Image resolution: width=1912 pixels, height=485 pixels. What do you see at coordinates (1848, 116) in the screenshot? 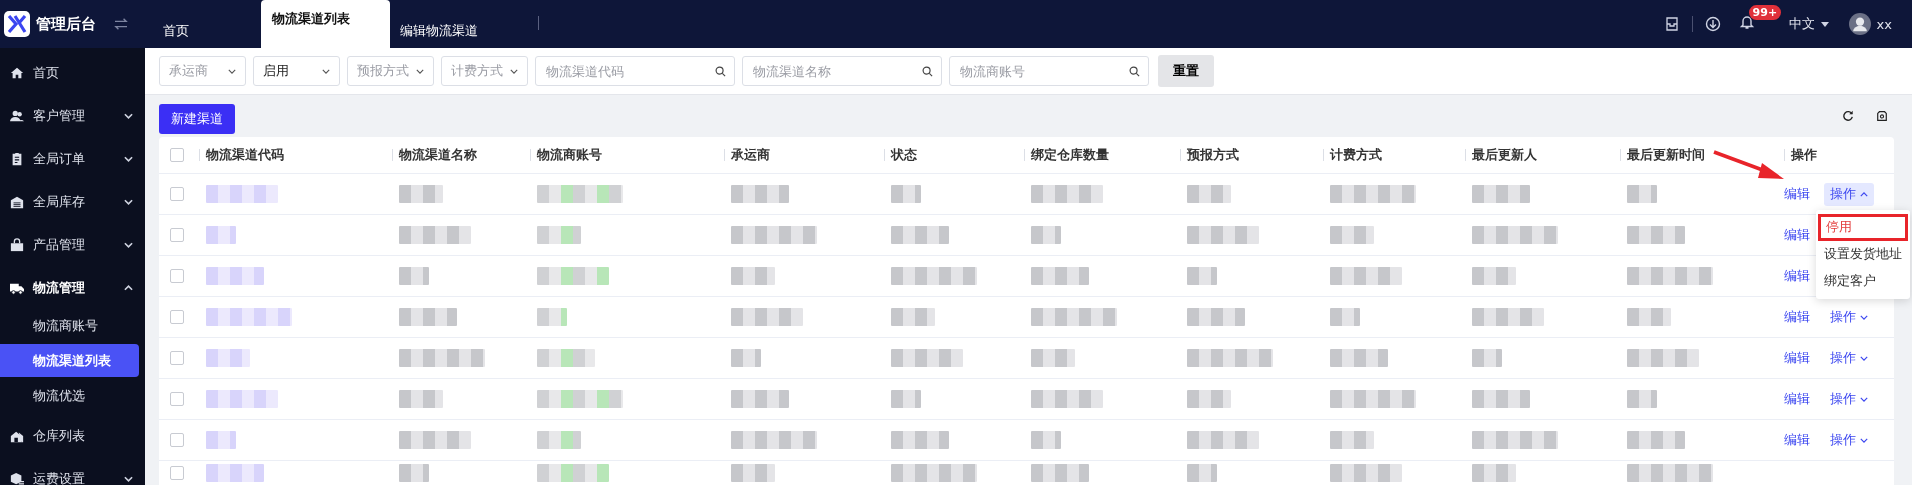
I see `refresh-icon` at bounding box center [1848, 116].